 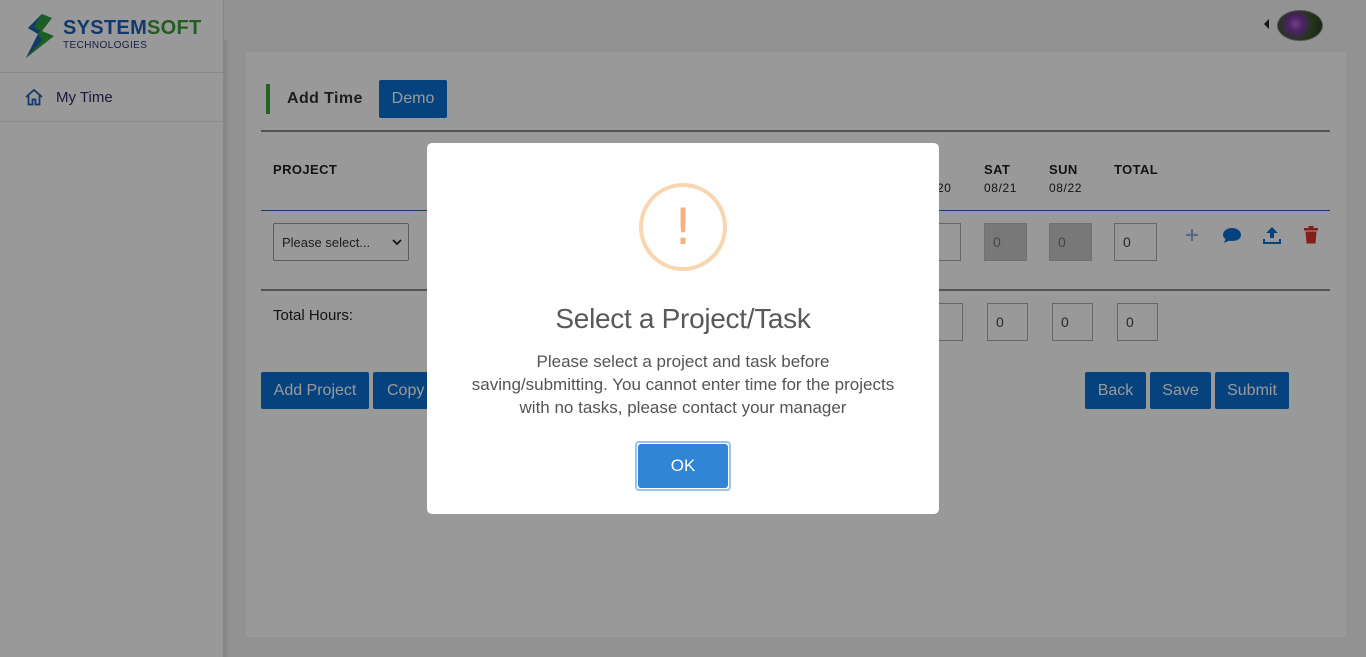 I want to click on warning-icon: !, so click(x=683, y=227).